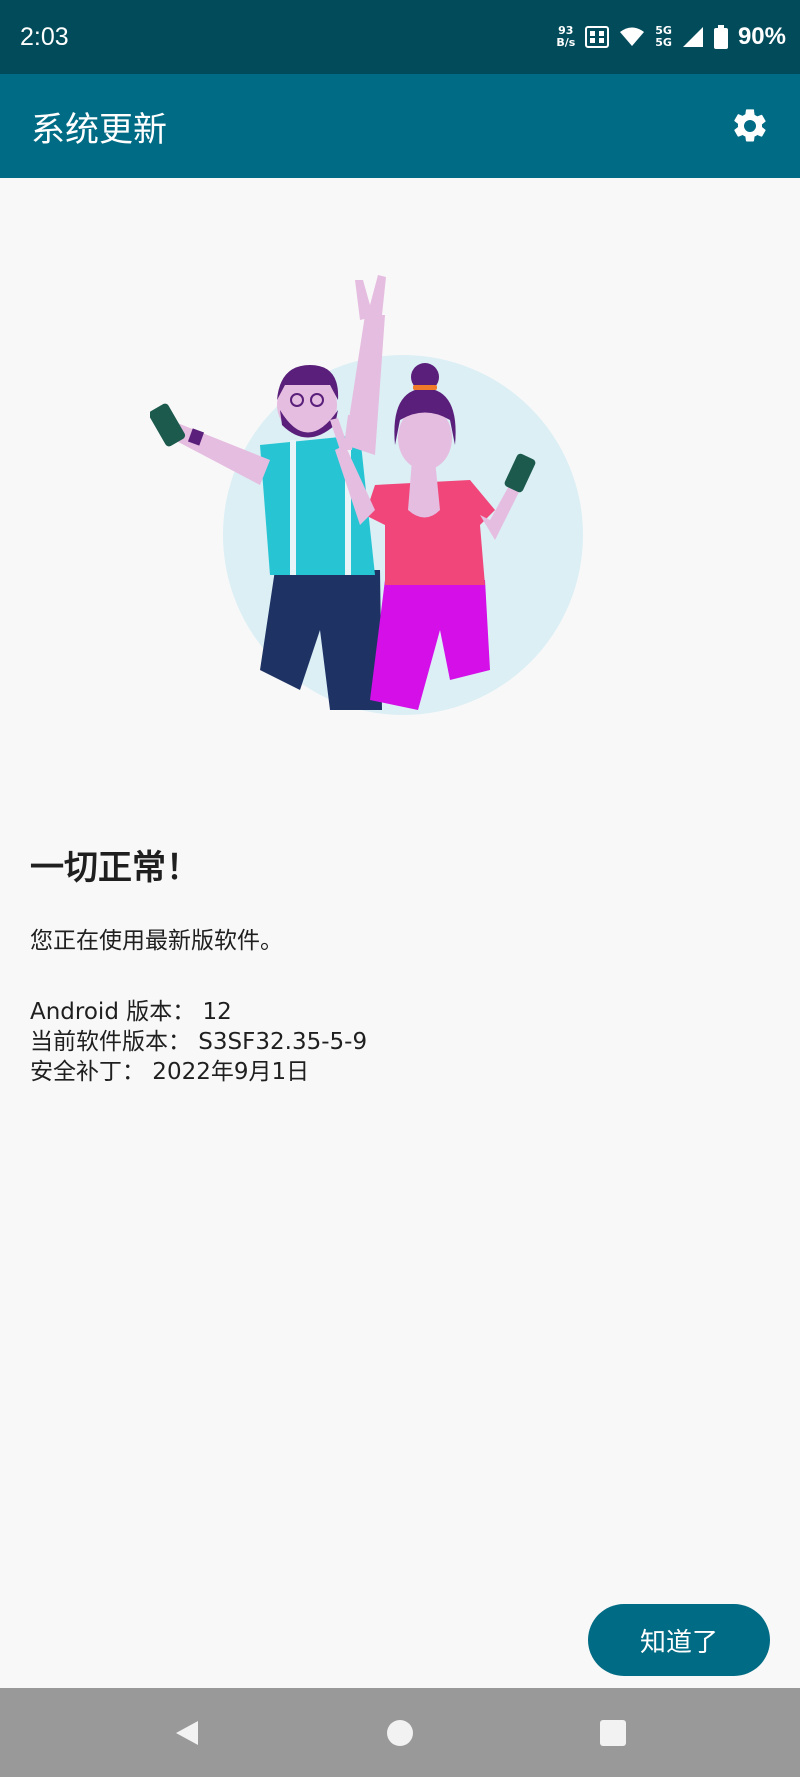 The image size is (800, 1777). I want to click on status-headline: 一切正常！, so click(115, 868).